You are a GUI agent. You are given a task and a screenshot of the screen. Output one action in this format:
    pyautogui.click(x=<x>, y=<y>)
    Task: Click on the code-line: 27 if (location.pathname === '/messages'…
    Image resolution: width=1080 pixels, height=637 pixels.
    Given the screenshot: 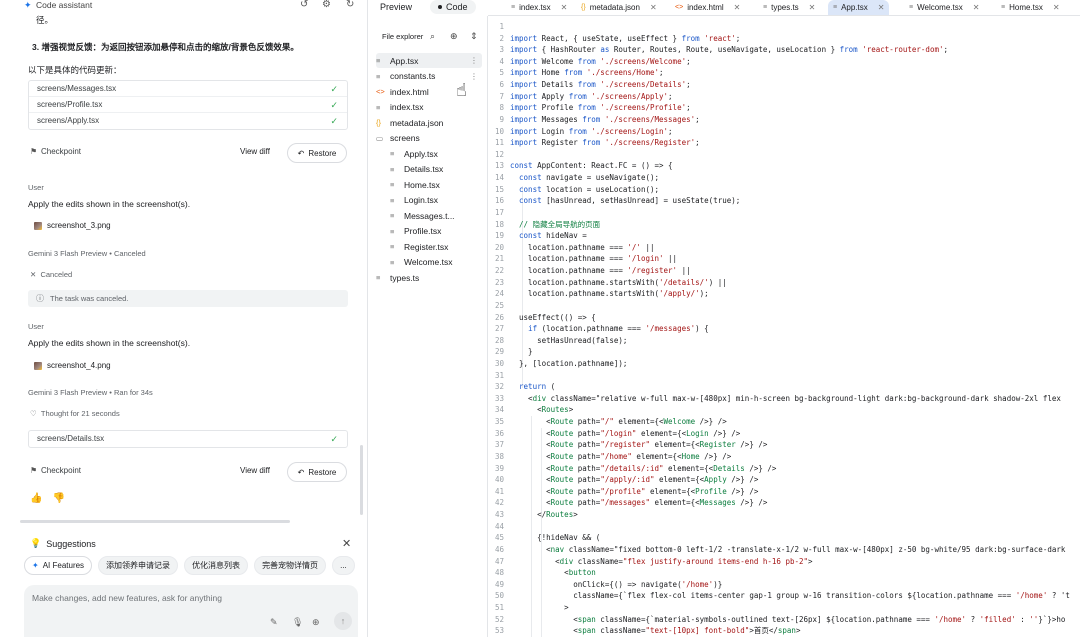 What is the action you would take?
    pyautogui.click(x=784, y=329)
    